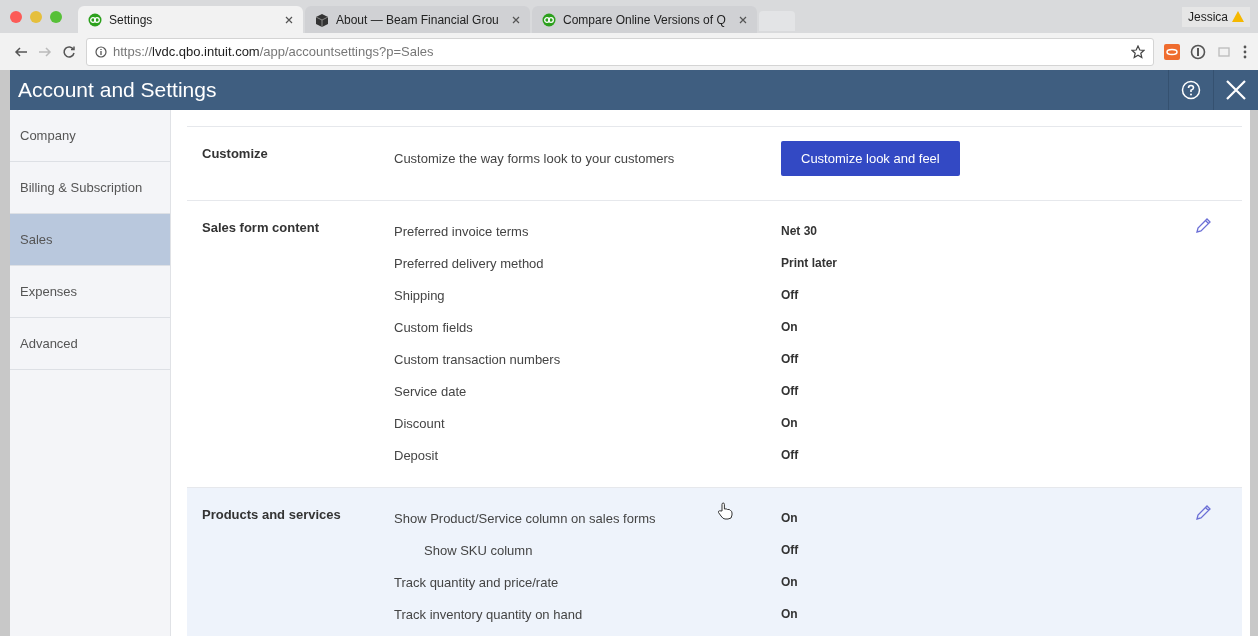 Image resolution: width=1258 pixels, height=636 pixels. What do you see at coordinates (430, 391) in the screenshot?
I see `setting-label: Service date` at bounding box center [430, 391].